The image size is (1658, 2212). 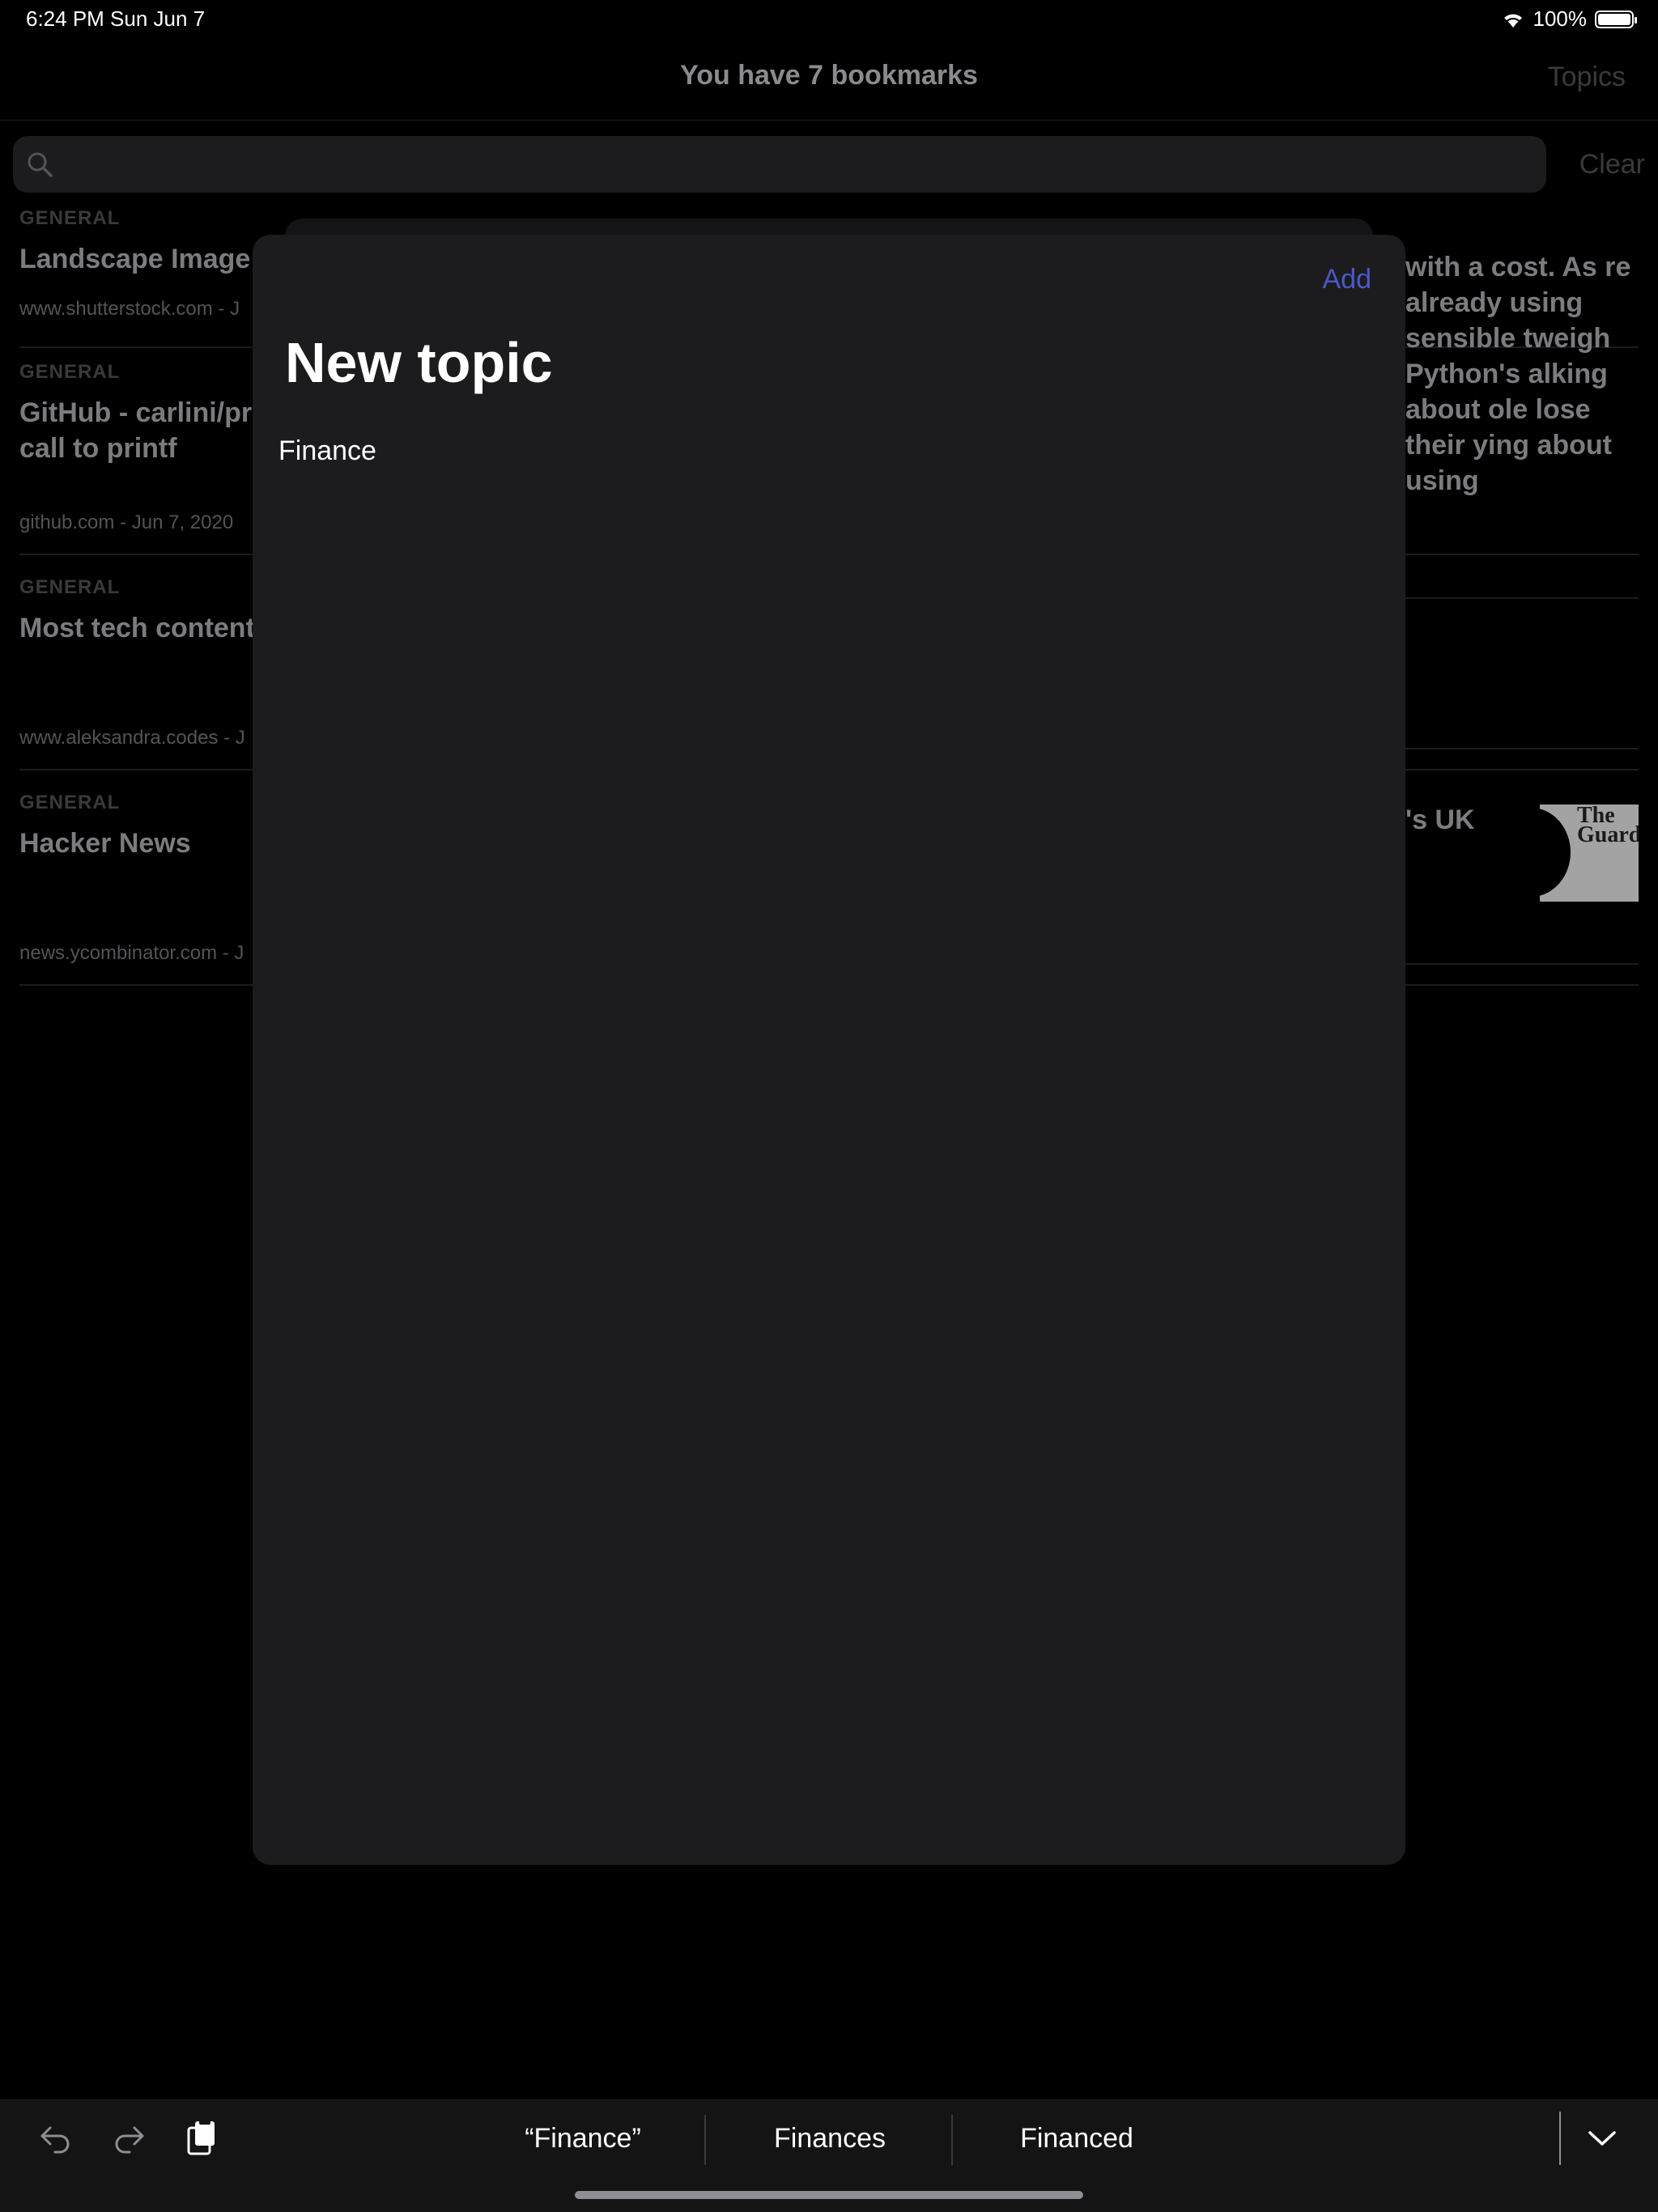 I want to click on battery-percent: 100%, so click(x=1560, y=18).